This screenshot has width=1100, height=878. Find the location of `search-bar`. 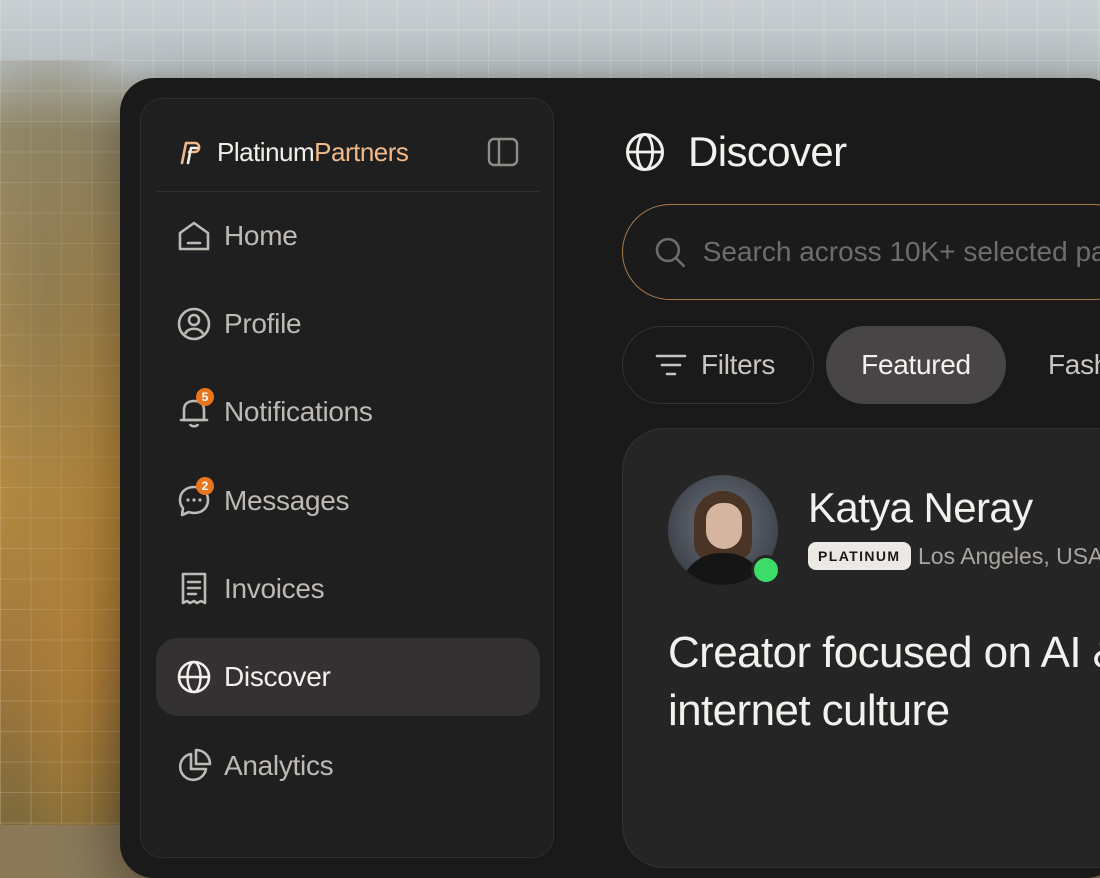

search-bar is located at coordinates (861, 252).